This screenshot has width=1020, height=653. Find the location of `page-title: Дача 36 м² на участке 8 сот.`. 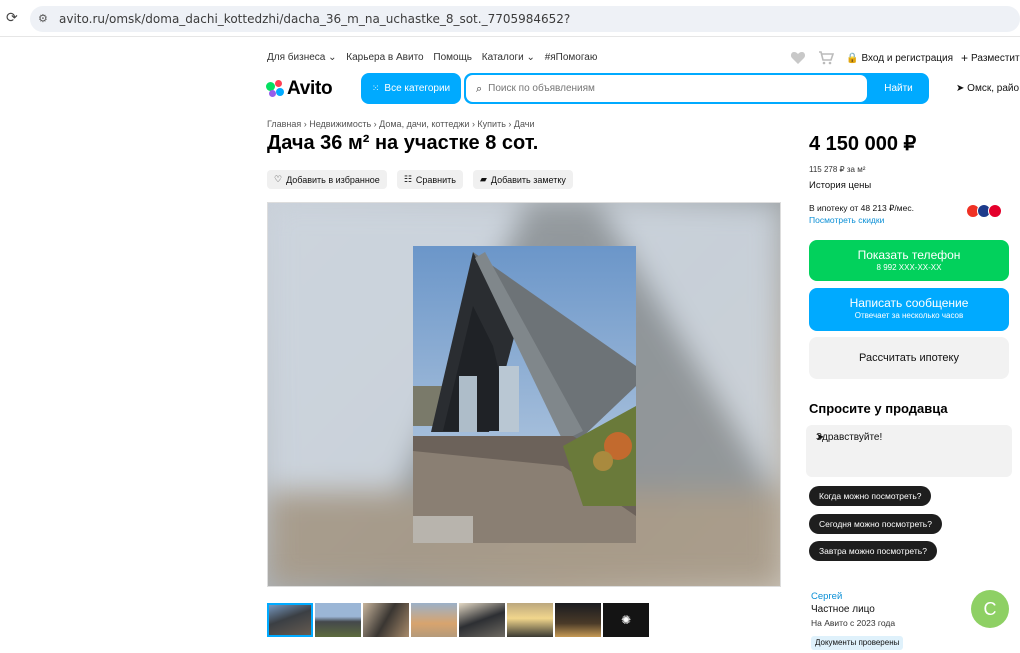

page-title: Дача 36 м² на участке 8 сот. is located at coordinates (403, 143).